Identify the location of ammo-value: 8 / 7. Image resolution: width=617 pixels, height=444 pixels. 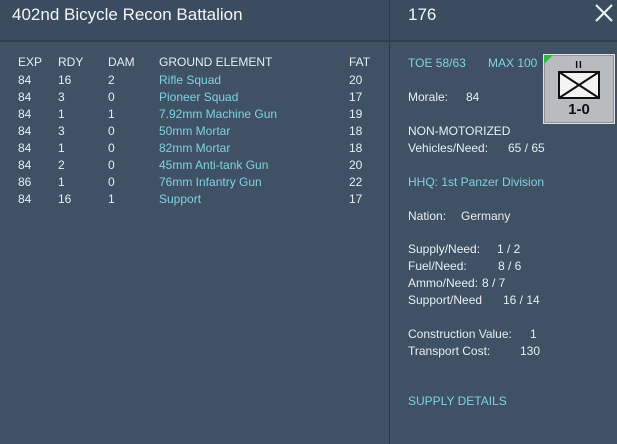
(494, 283).